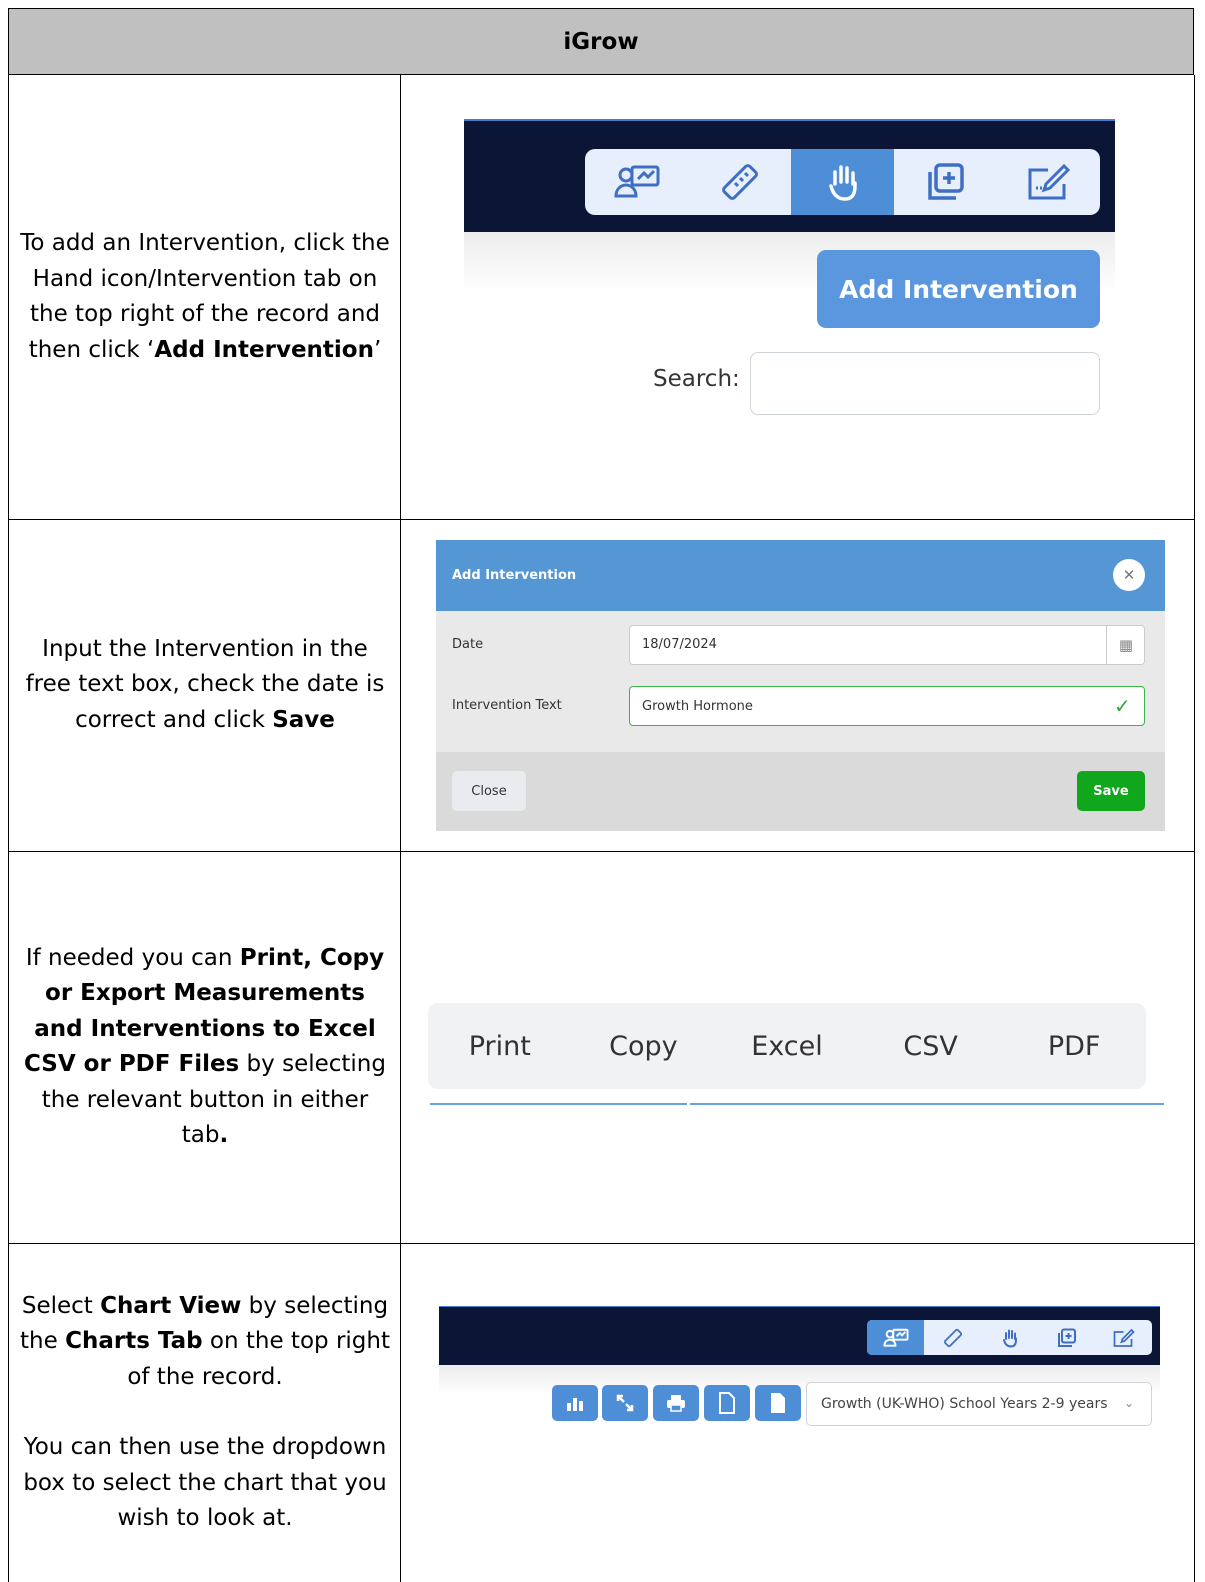 The image size is (1205, 1582). I want to click on record-tabs, so click(842, 182).